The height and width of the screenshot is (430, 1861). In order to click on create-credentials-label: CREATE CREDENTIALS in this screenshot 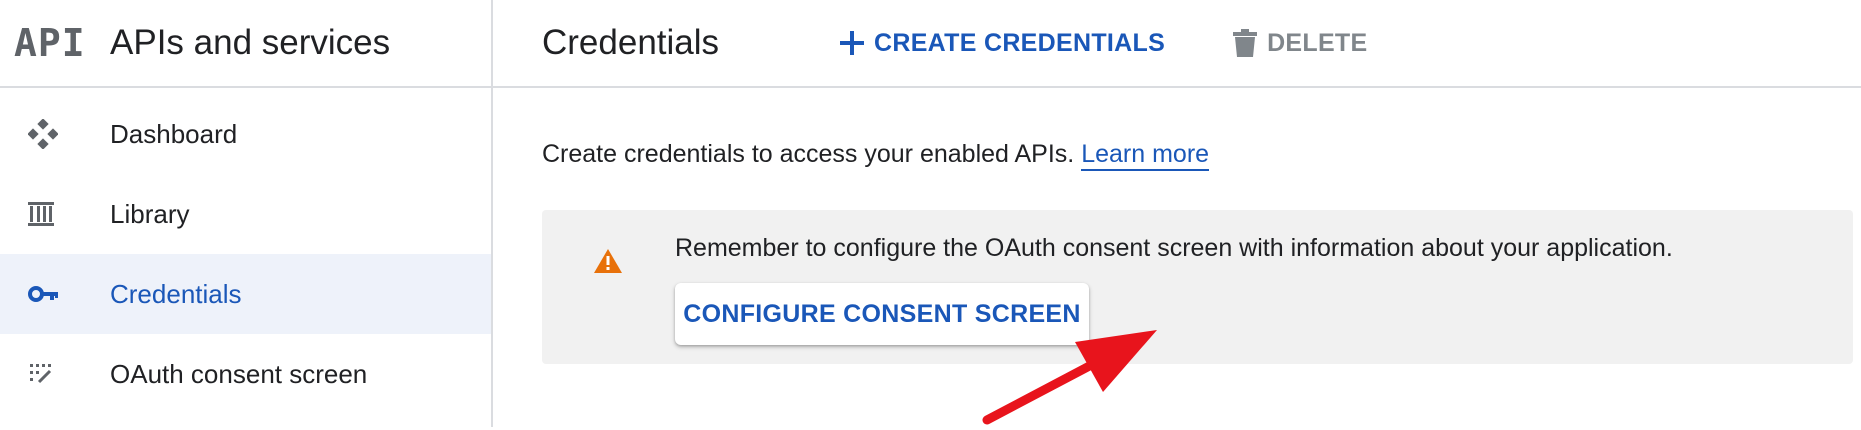, I will do `click(1020, 42)`.